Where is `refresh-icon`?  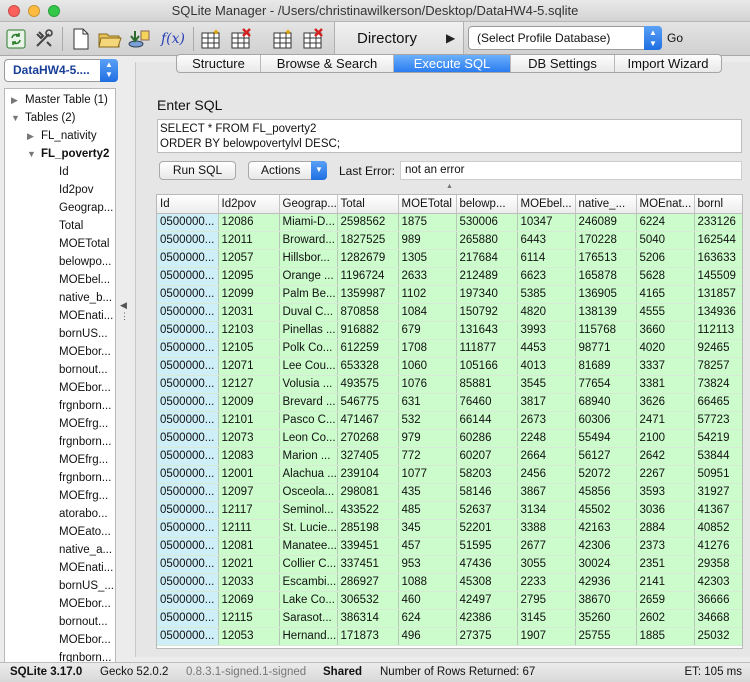
refresh-icon is located at coordinates (16, 39).